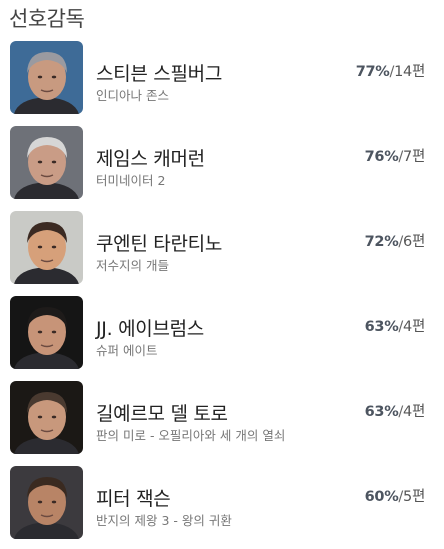 This screenshot has height=549, width=444. I want to click on director-name: 피터 잭슨, so click(133, 497).